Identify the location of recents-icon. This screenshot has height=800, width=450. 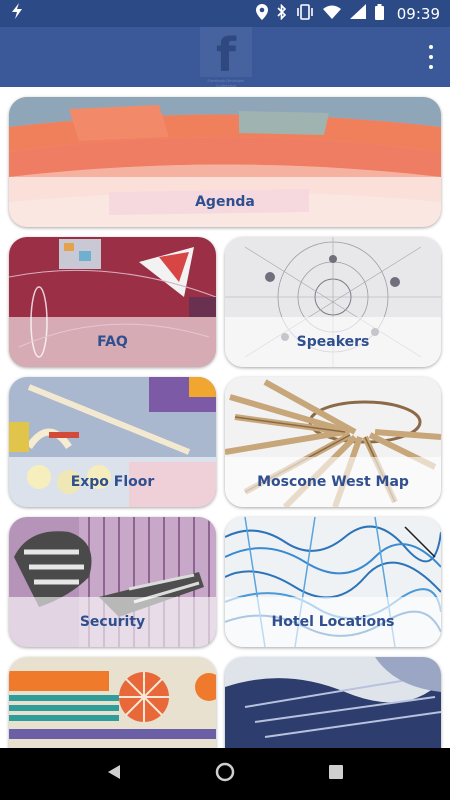
(336, 774).